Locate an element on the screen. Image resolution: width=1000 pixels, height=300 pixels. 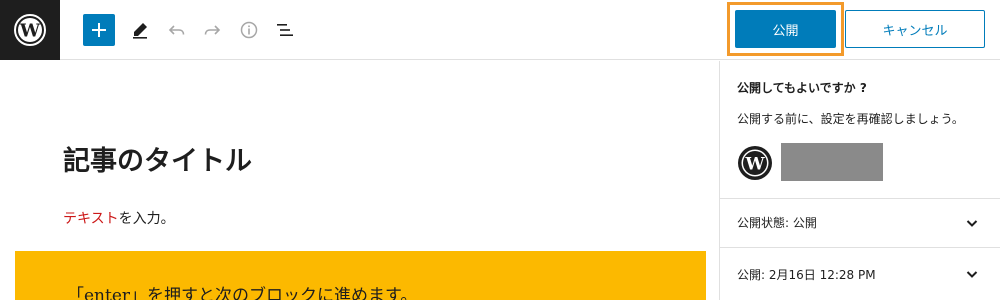
highlighted-paragraph-text: 「enter」を押すと次のブロックに進めます。 is located at coordinates (242, 293).